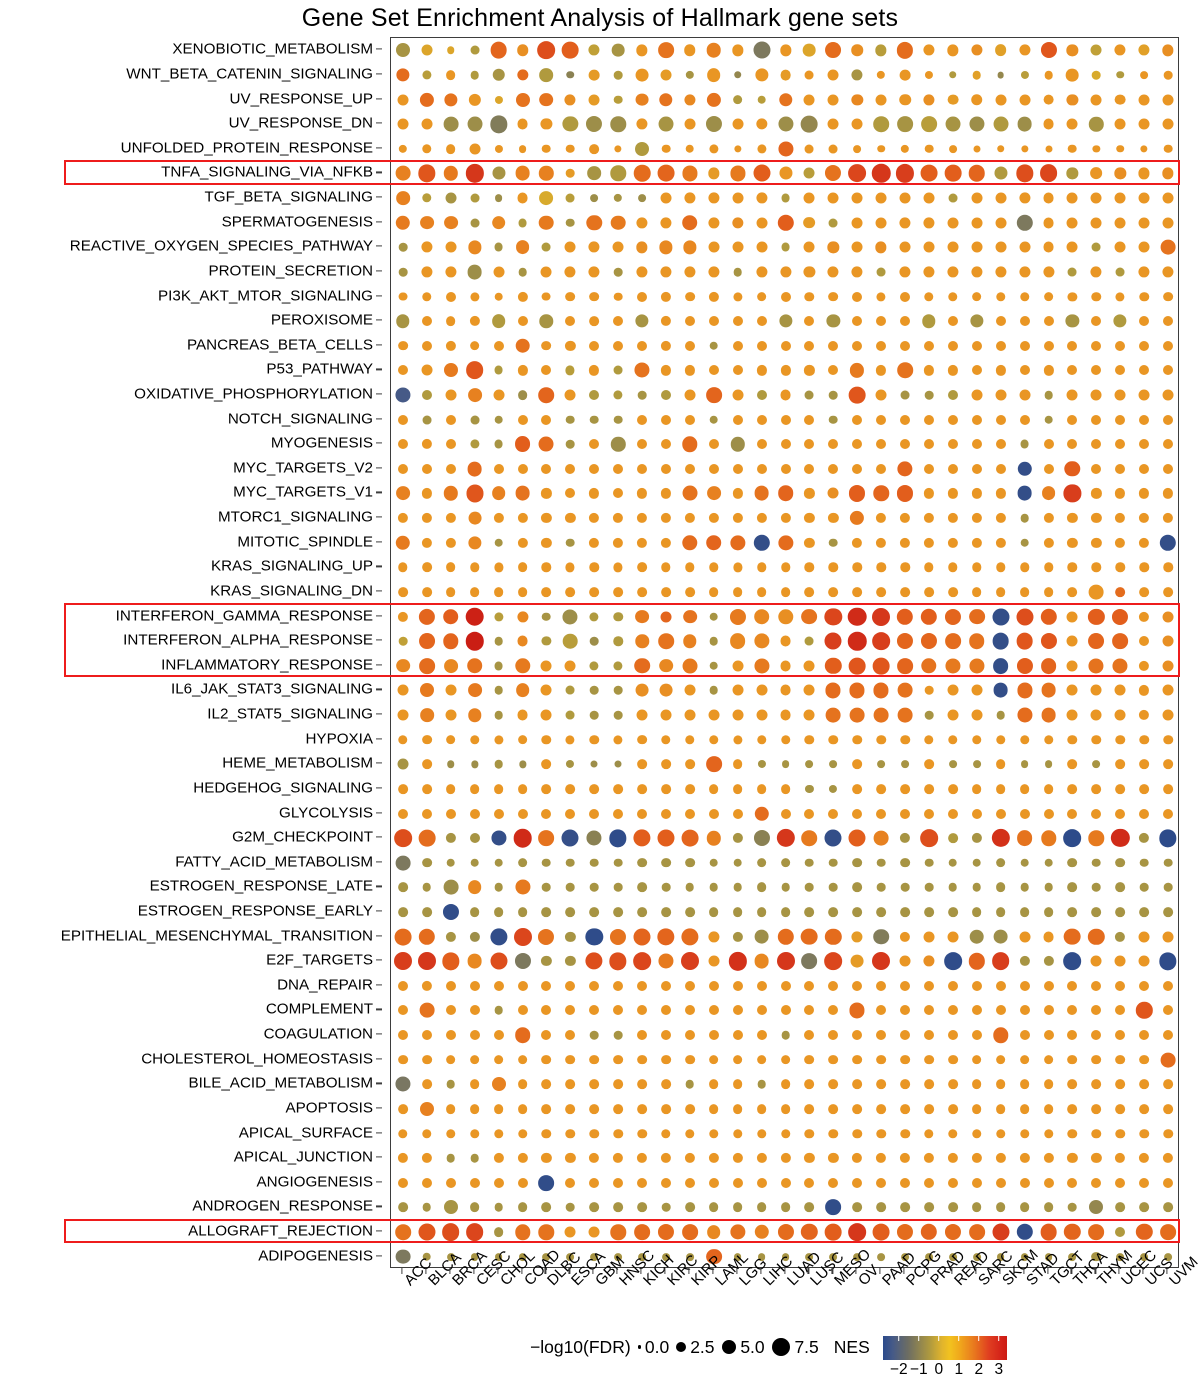  Describe the element at coordinates (216, 936) in the screenshot. I see `y-tick-label: EPITHELIAL_MESENCHYMAL_TRANSITION` at that location.